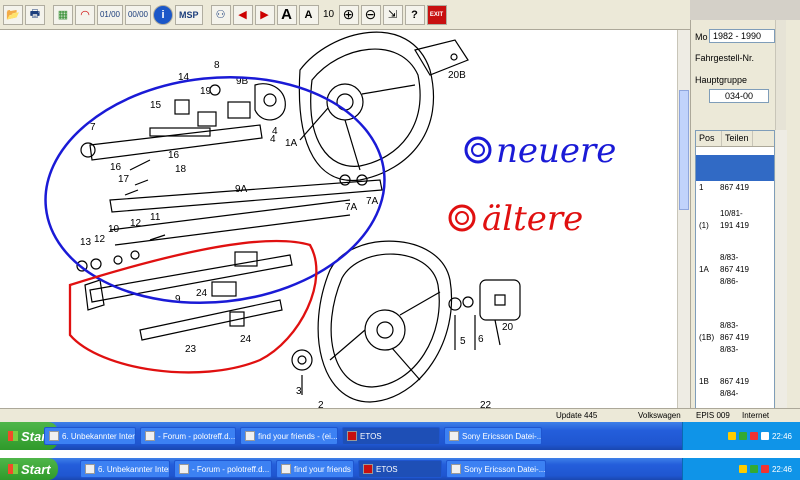  I want to click on callout-label: 22, so click(486, 404).